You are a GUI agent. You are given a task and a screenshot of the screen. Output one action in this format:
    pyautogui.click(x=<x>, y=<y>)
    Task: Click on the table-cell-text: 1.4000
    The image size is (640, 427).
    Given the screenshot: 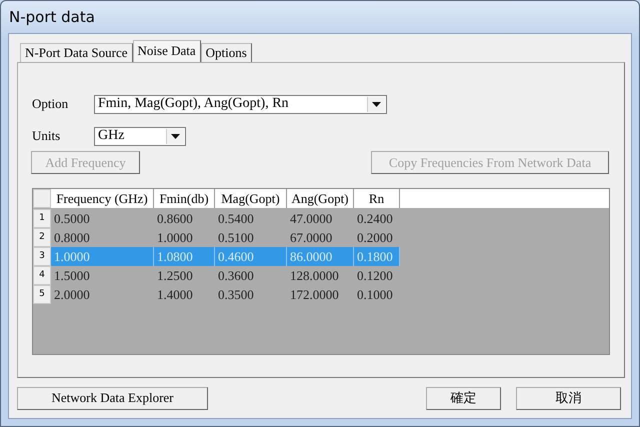 What is the action you would take?
    pyautogui.click(x=175, y=295)
    